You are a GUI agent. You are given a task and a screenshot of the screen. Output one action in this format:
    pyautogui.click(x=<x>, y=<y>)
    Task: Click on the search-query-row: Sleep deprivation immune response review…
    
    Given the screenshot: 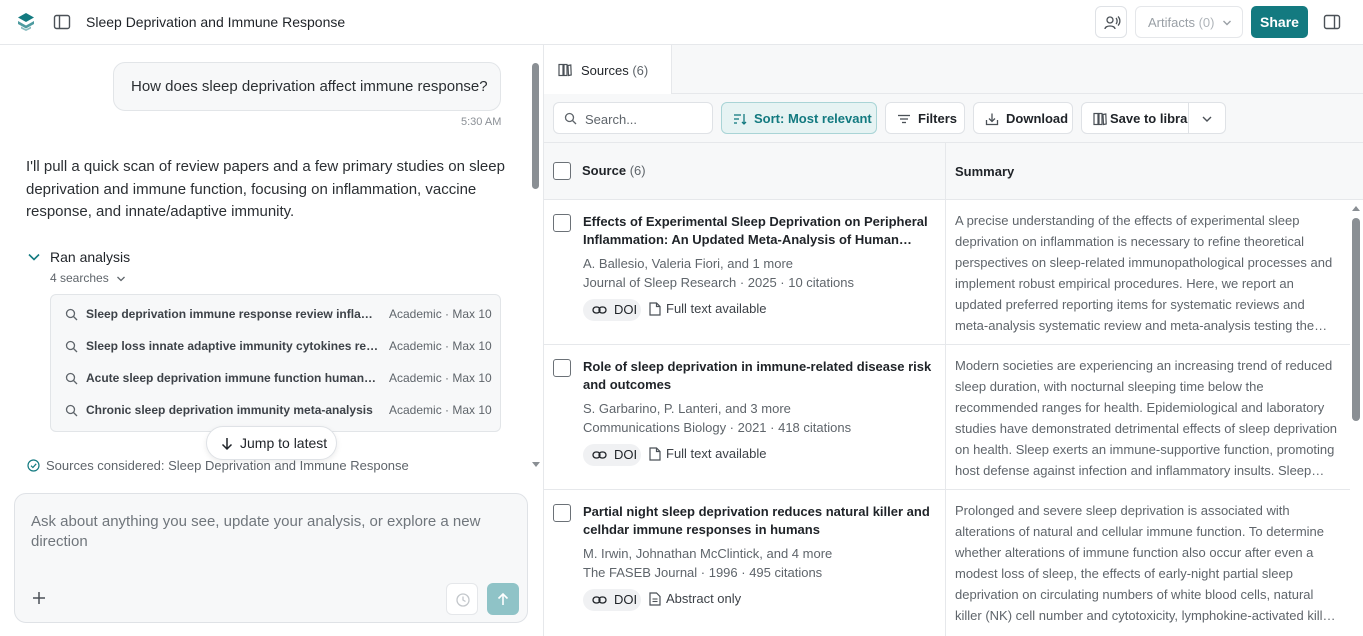 What is the action you would take?
    pyautogui.click(x=276, y=315)
    